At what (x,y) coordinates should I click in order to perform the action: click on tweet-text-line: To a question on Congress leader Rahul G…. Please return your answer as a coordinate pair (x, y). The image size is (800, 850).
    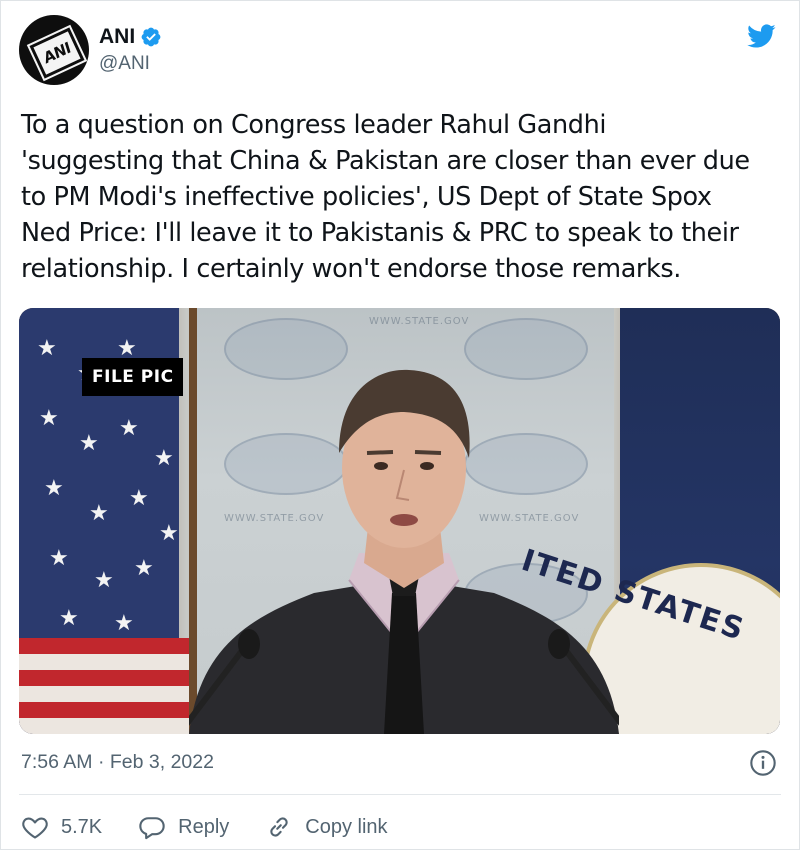
    Looking at the image, I should click on (314, 125).